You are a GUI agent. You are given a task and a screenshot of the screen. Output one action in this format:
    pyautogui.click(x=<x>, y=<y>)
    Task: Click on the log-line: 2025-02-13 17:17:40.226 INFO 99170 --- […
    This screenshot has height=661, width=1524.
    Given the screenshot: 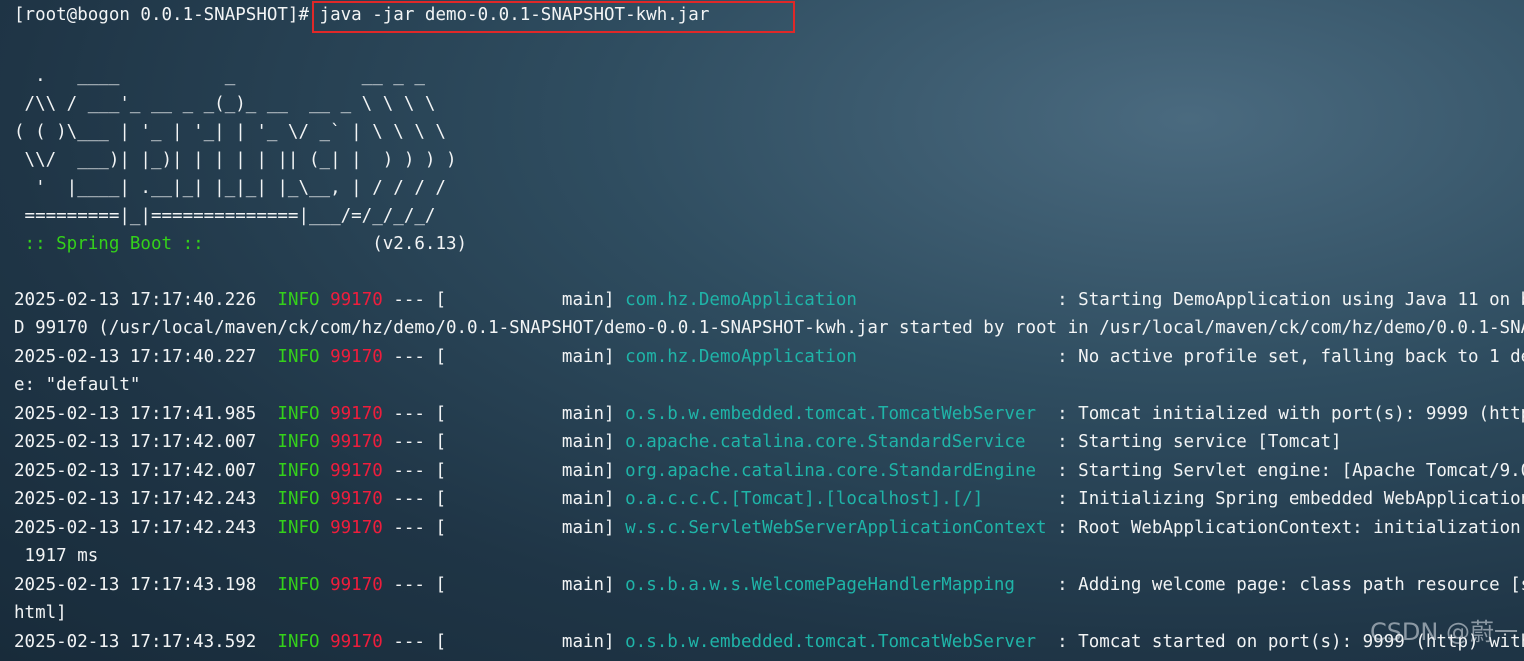 What is the action you would take?
    pyautogui.click(x=769, y=300)
    